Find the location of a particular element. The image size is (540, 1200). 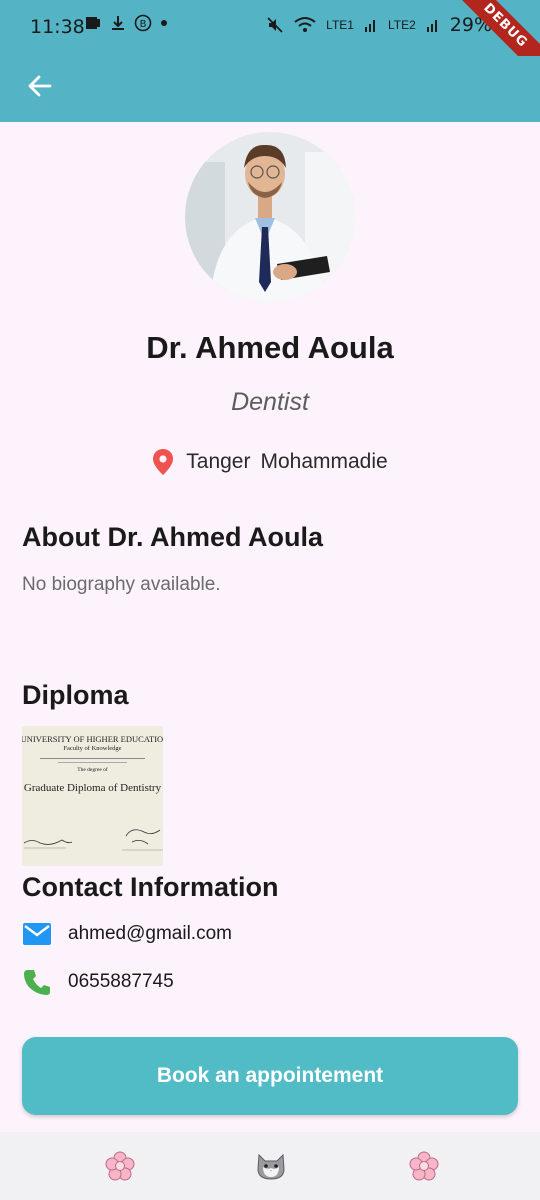

sim2-label: LTE2 is located at coordinates (401, 25).